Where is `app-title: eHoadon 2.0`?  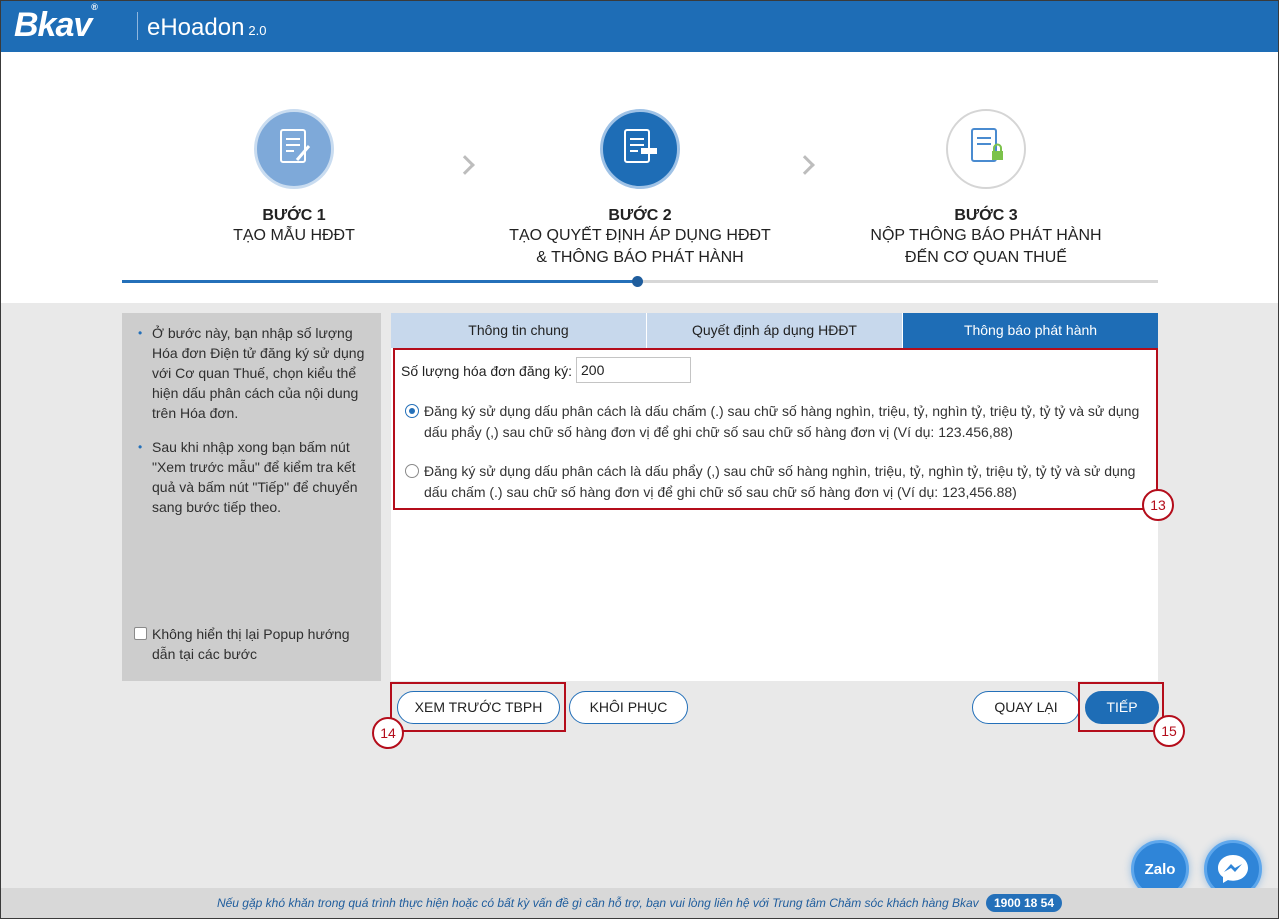 app-title: eHoadon 2.0 is located at coordinates (207, 27).